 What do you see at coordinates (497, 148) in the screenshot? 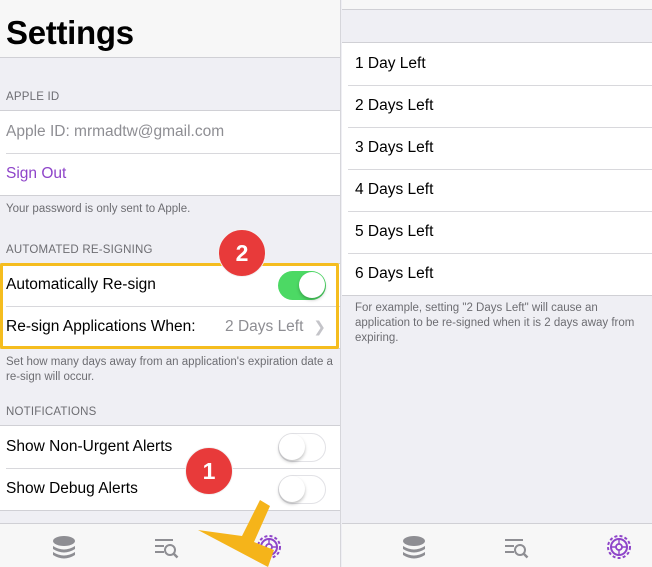
I see `option-row: 3 Days Left` at bounding box center [497, 148].